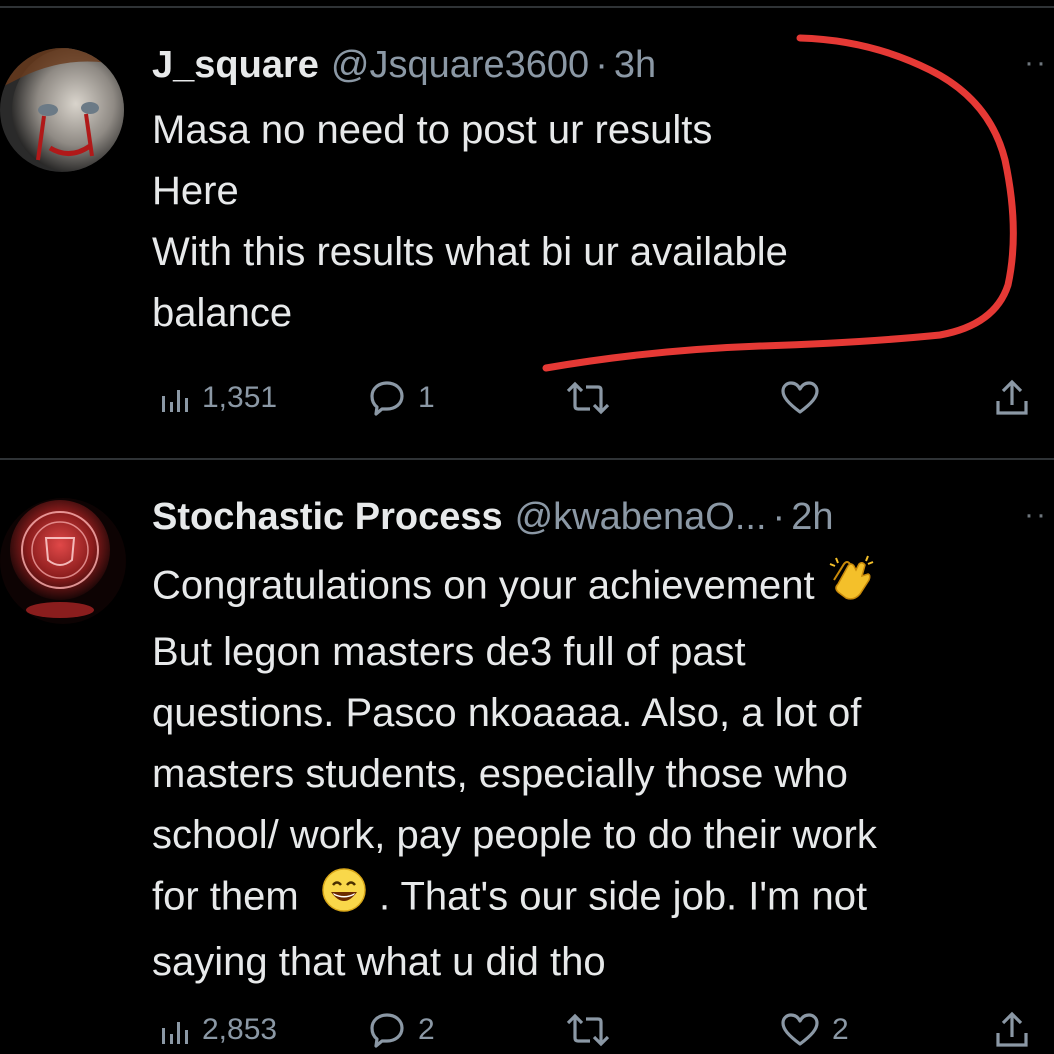 This screenshot has width=1054, height=1054. What do you see at coordinates (432, 130) in the screenshot?
I see `tweet-text-line: Masa no need to post ur results` at bounding box center [432, 130].